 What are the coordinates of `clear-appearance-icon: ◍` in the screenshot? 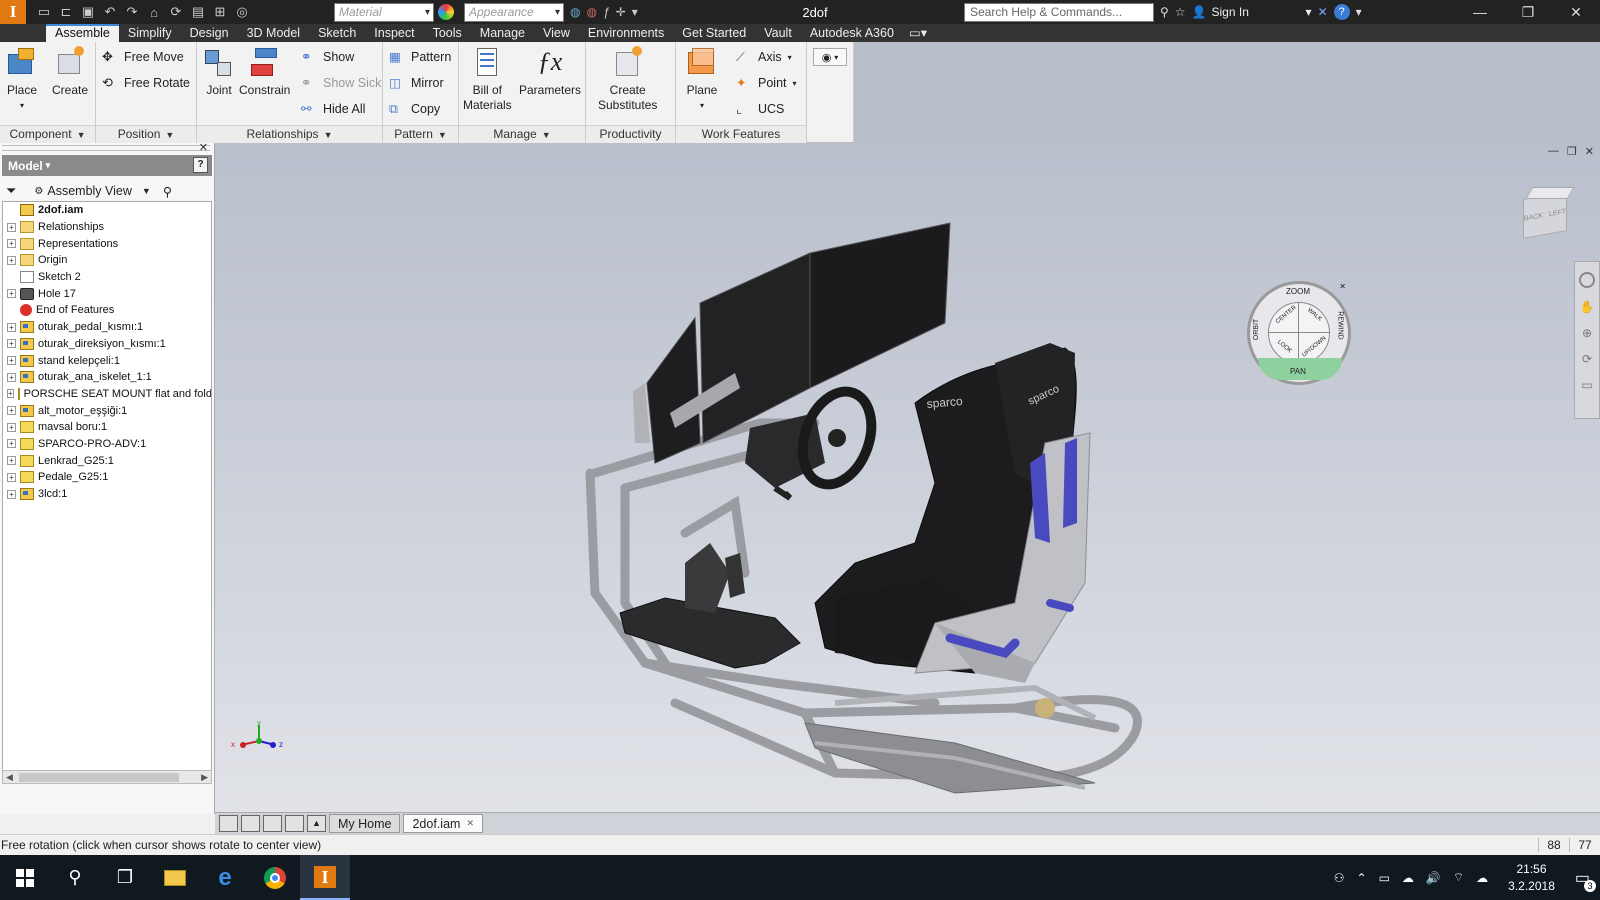 It's located at (591, 12).